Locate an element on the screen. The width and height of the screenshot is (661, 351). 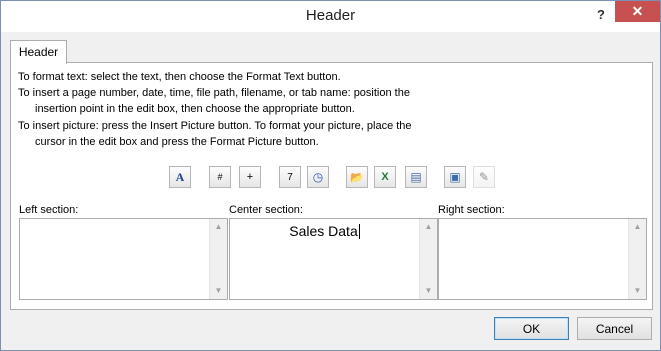
left-section-box: ▲ ▼ is located at coordinates (123, 259).